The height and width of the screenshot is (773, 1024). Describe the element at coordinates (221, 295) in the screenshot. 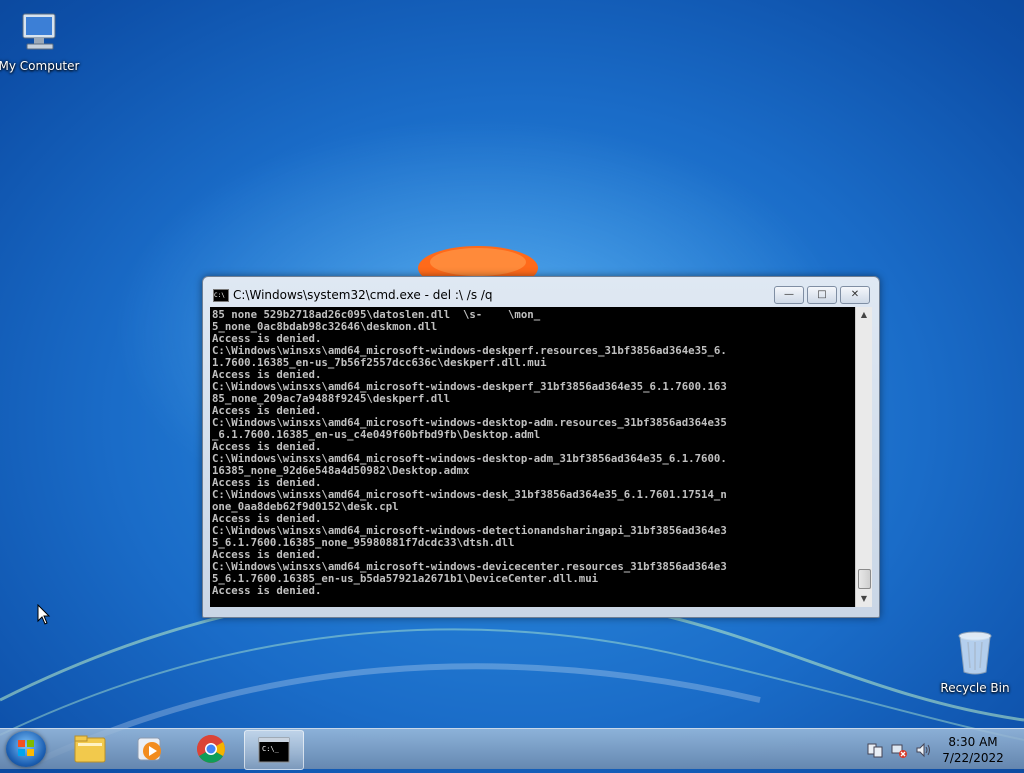

I see `cmd-icon: C:\` at that location.